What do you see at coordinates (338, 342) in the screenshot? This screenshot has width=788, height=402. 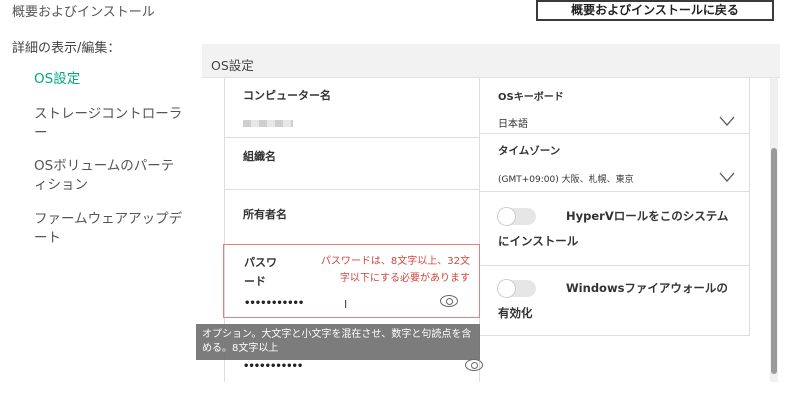 I see `password-hint-tooltip: オプション。大文字と小文字を混在させ、数字と句読点を含める。8文字以上` at bounding box center [338, 342].